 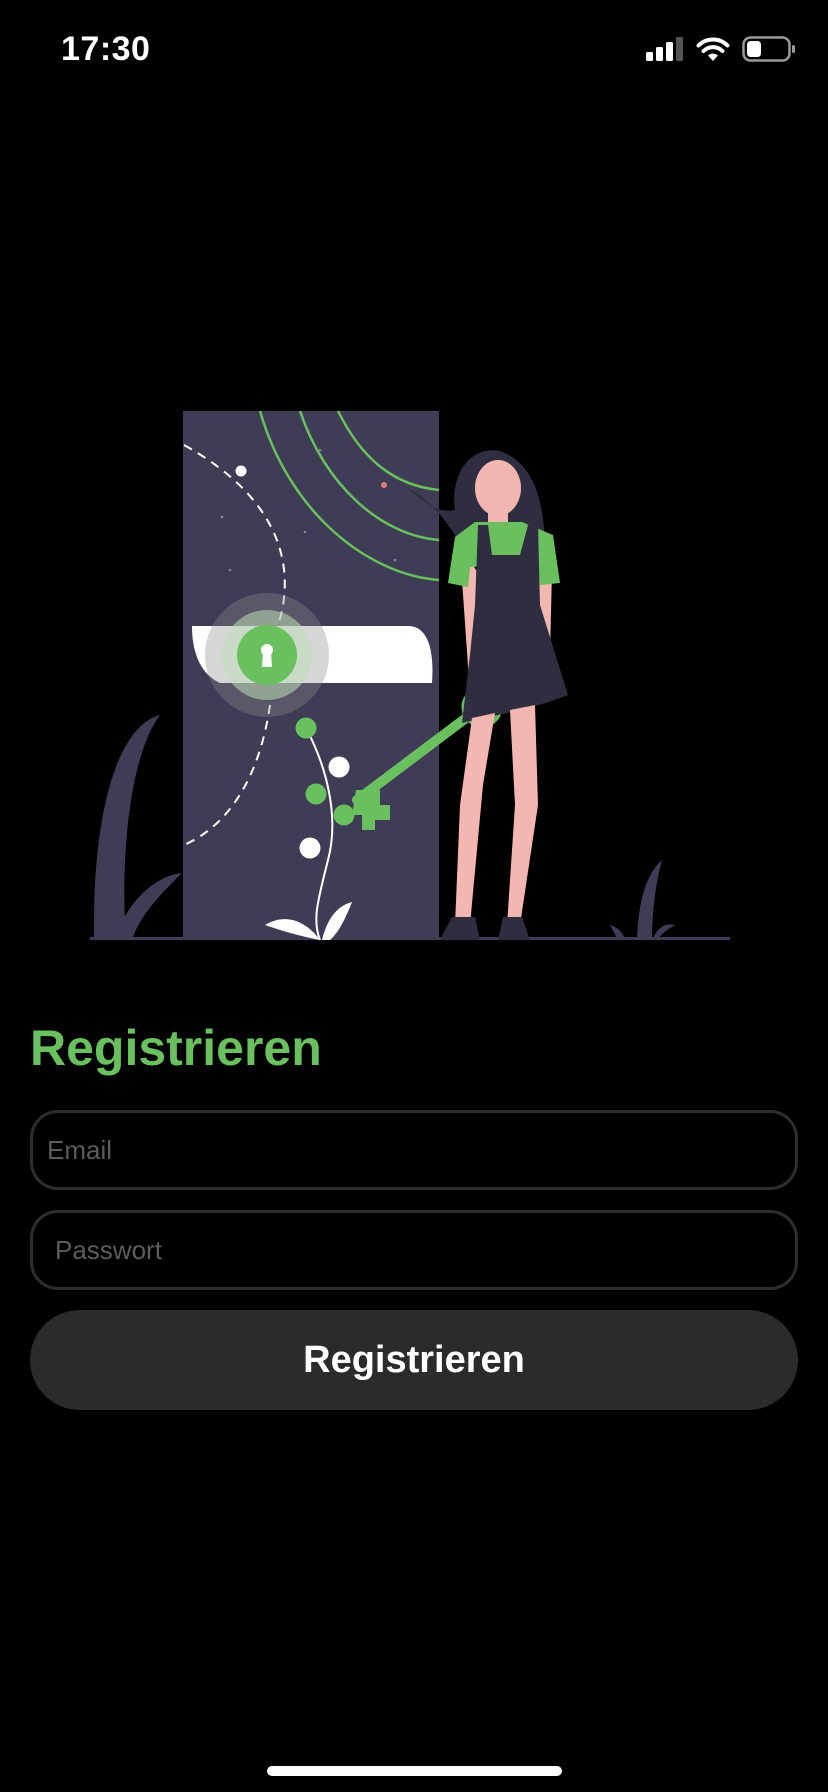 I want to click on cellular-signal-icon, so click(x=664, y=49).